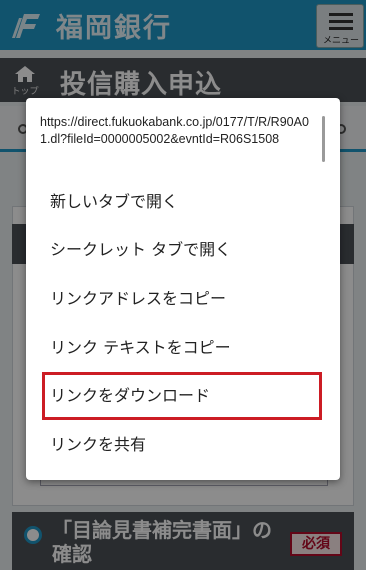 The height and width of the screenshot is (570, 366). I want to click on download-highlight-box, so click(182, 396).